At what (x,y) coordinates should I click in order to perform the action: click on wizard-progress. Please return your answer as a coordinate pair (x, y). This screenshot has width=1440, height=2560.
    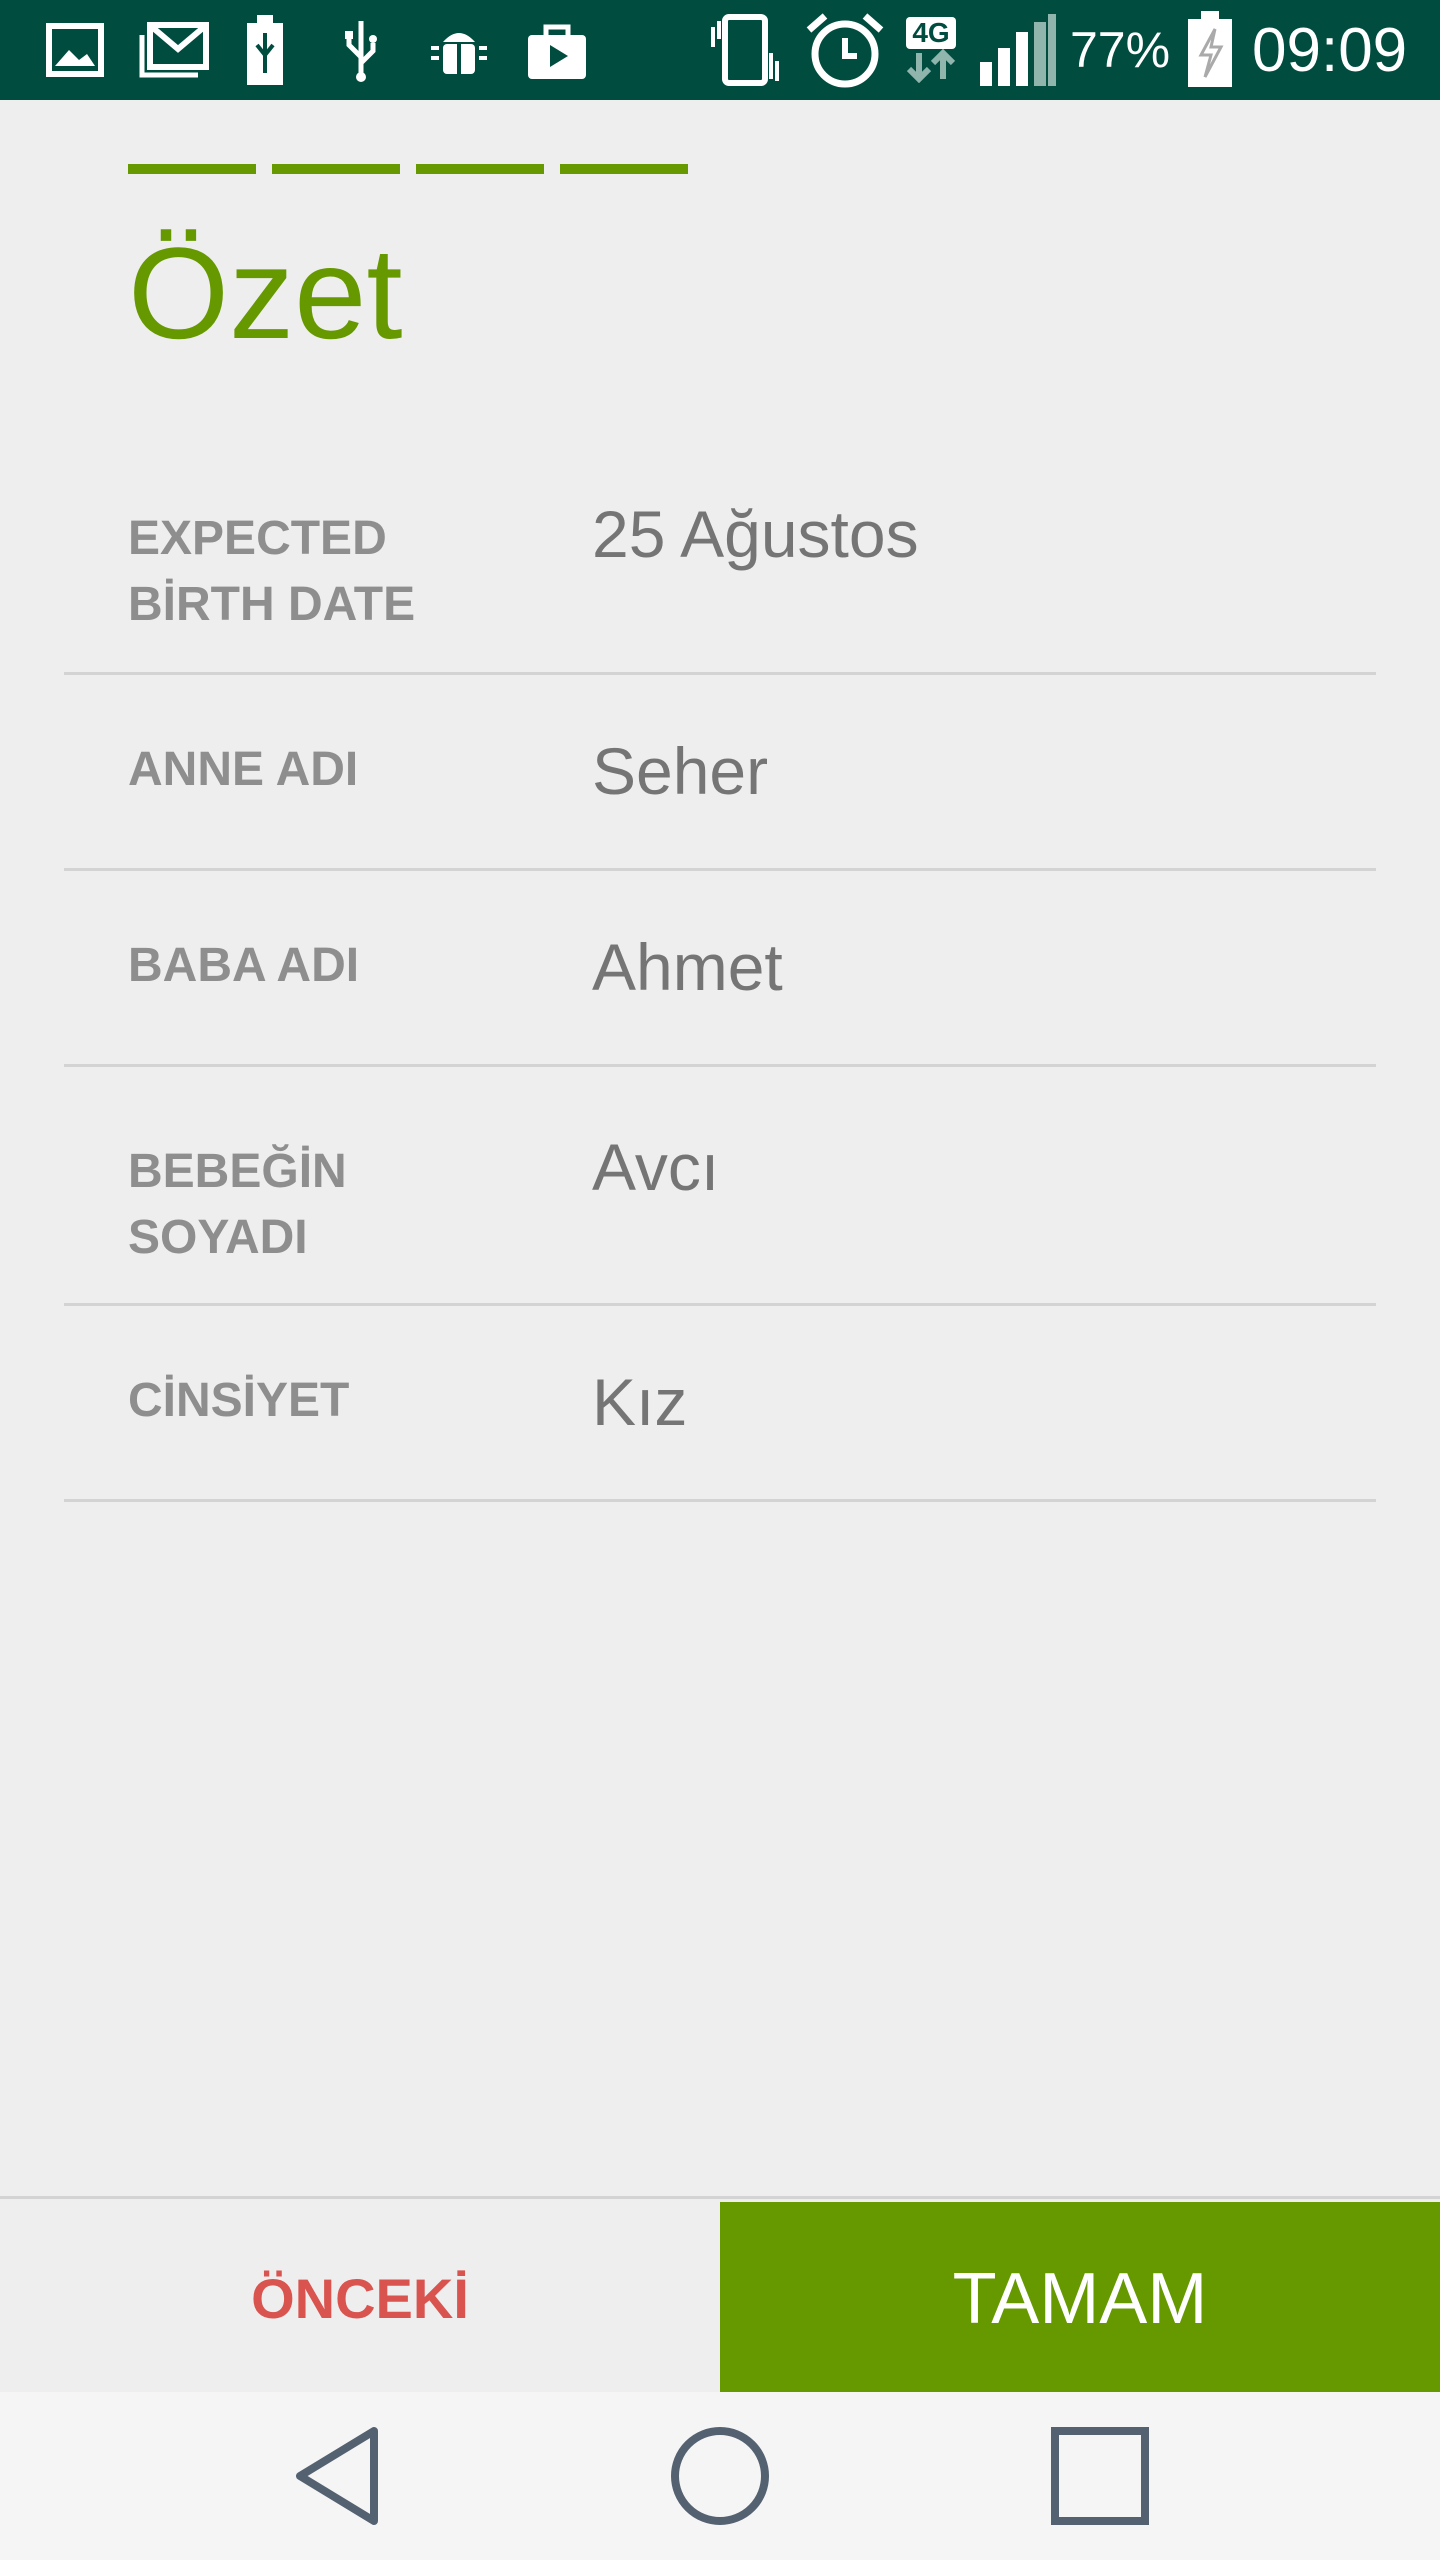
    Looking at the image, I should click on (408, 169).